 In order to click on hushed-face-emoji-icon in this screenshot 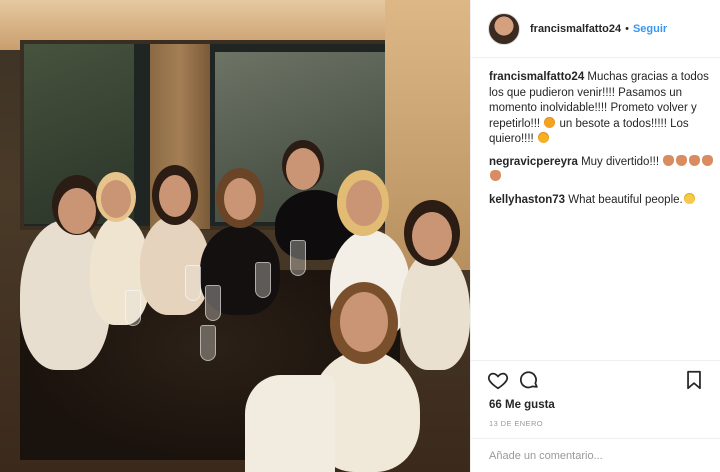, I will do `click(689, 198)`.